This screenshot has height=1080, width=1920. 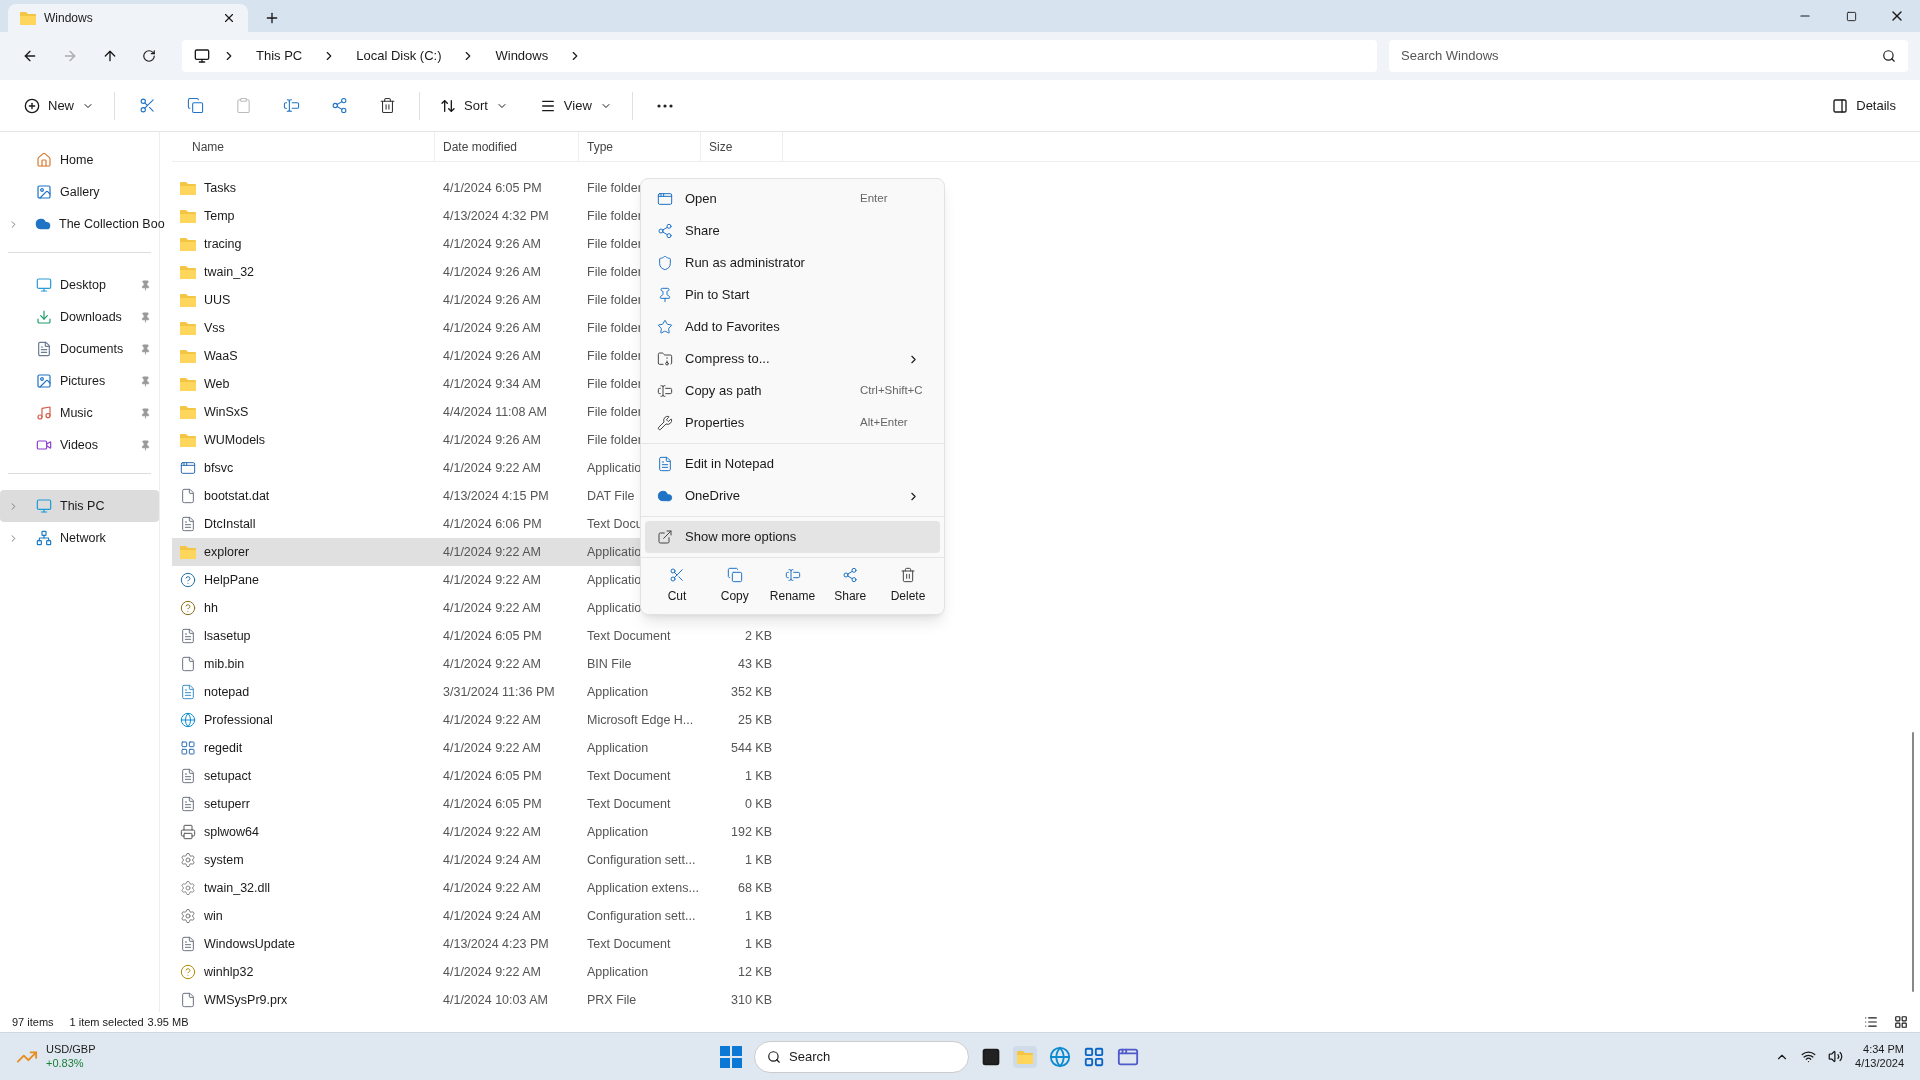 What do you see at coordinates (575, 105) in the screenshot?
I see `view-button: View` at bounding box center [575, 105].